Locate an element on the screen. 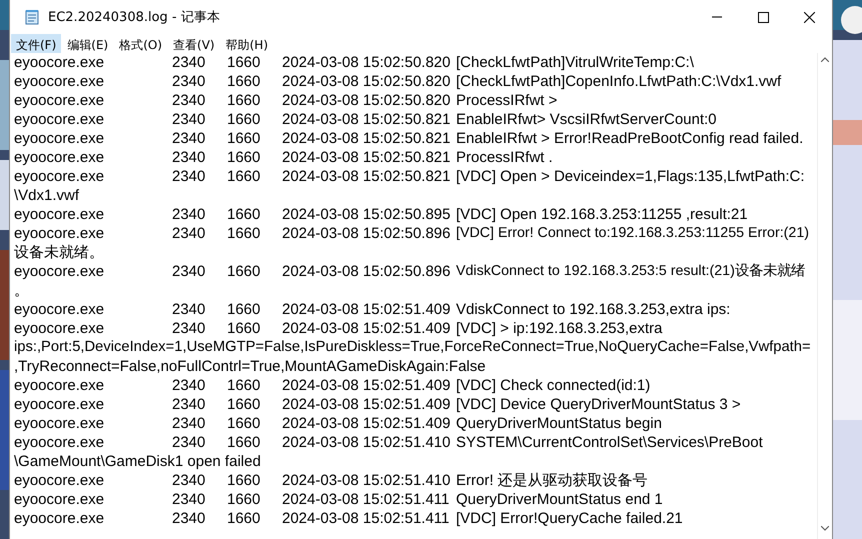  maximize-icon is located at coordinates (763, 17).